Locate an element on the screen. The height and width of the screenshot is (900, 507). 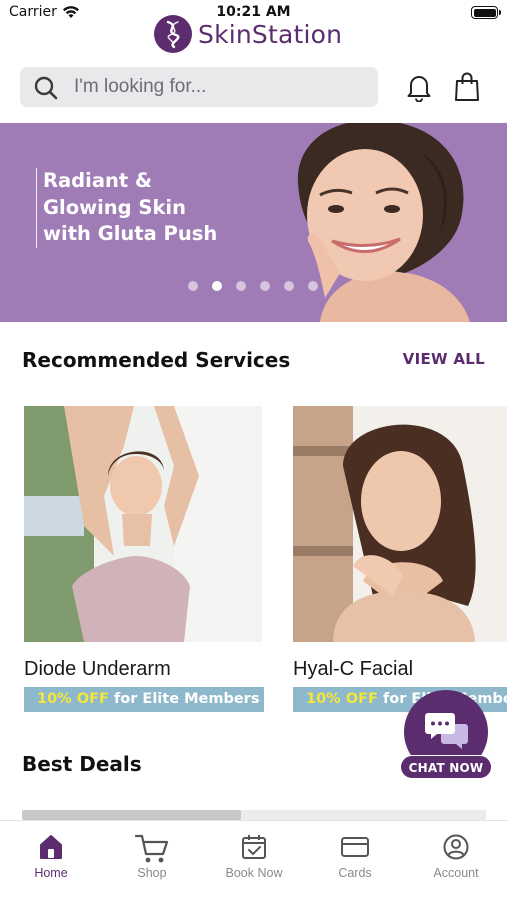
banner-line: with Gluta Push is located at coordinates (130, 233).